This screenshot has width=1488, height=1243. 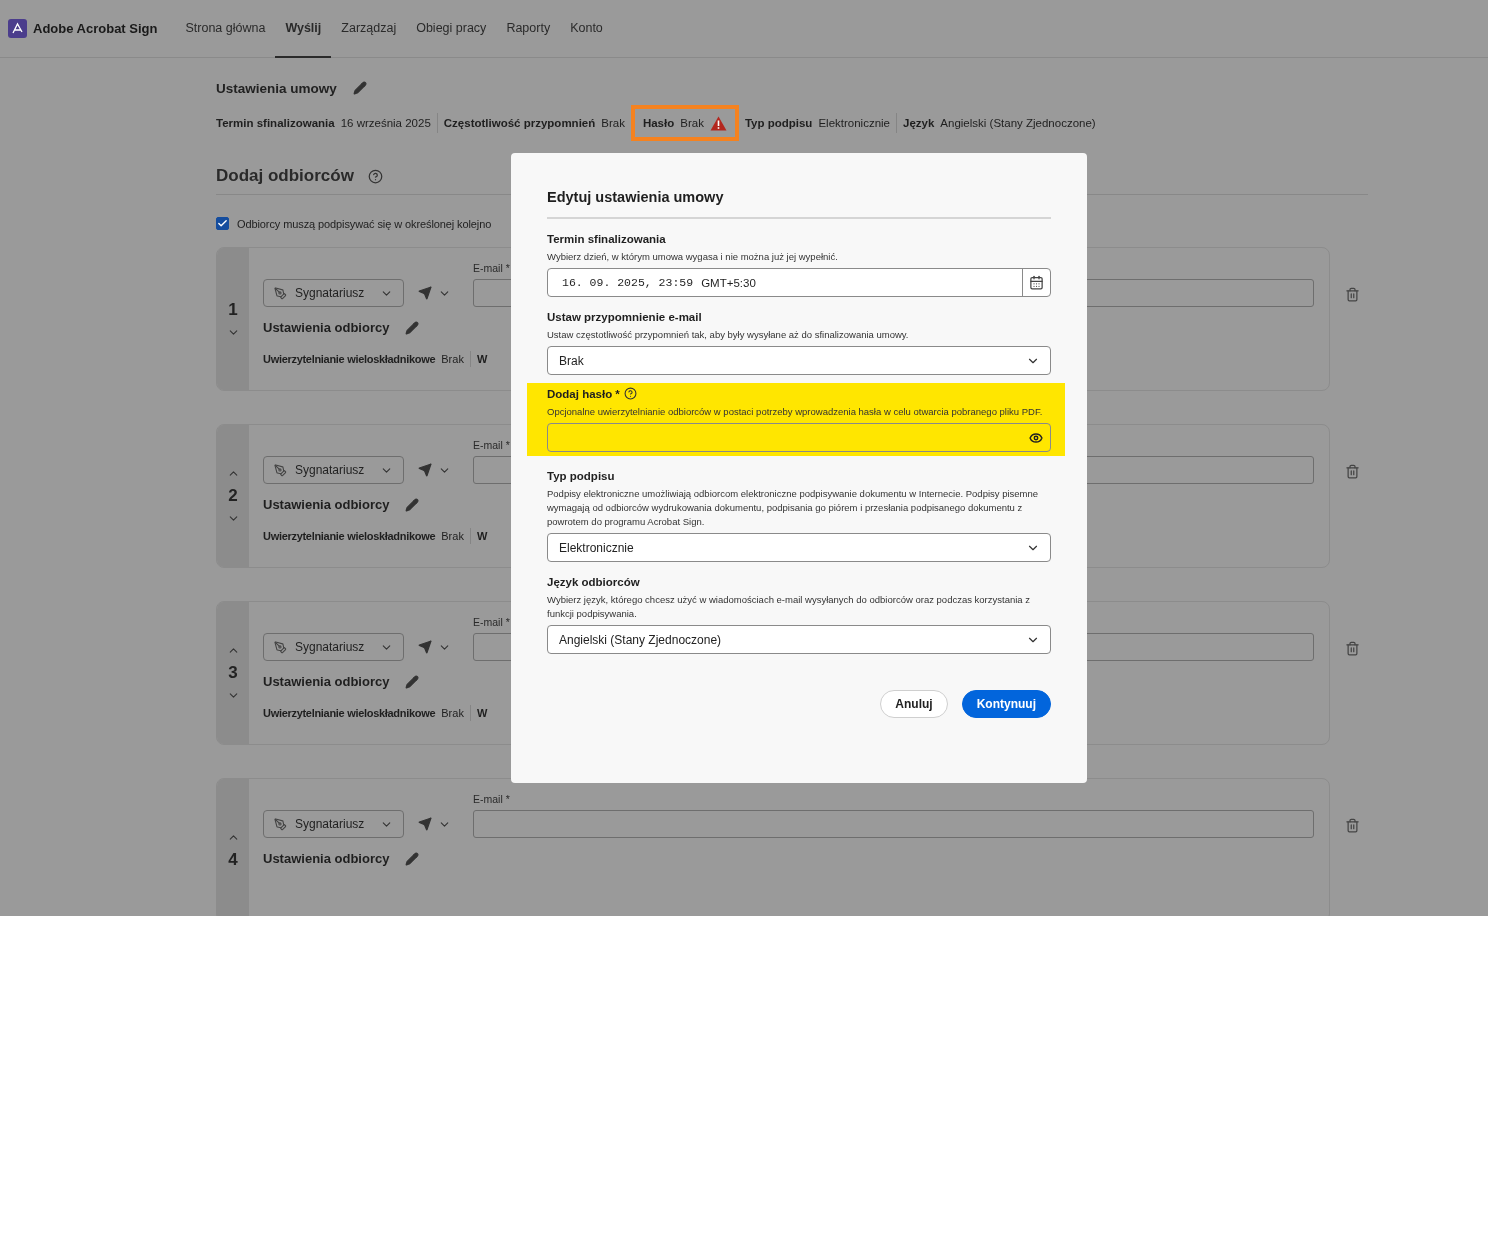 What do you see at coordinates (799, 437) in the screenshot?
I see `password-field` at bounding box center [799, 437].